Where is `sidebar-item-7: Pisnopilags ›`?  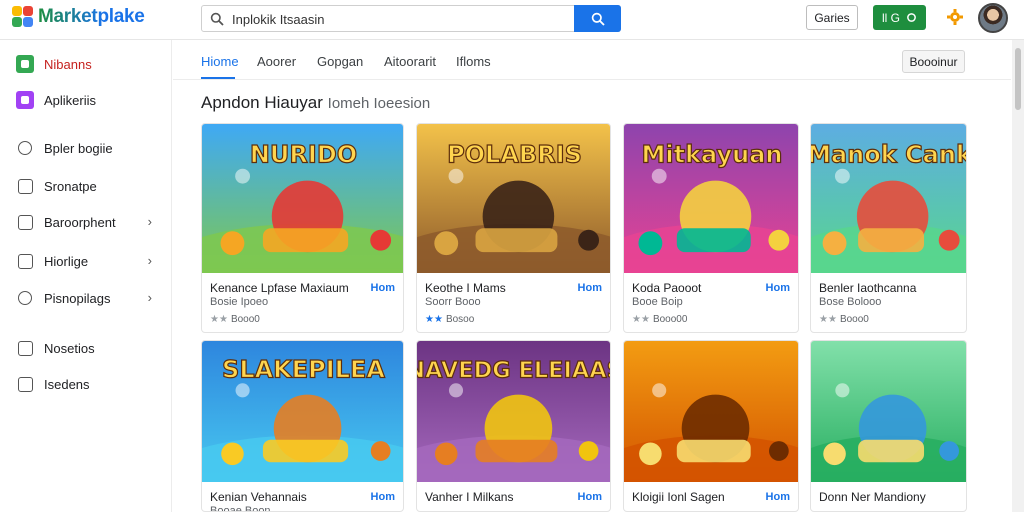 sidebar-item-7: Pisnopilags › is located at coordinates (91, 298).